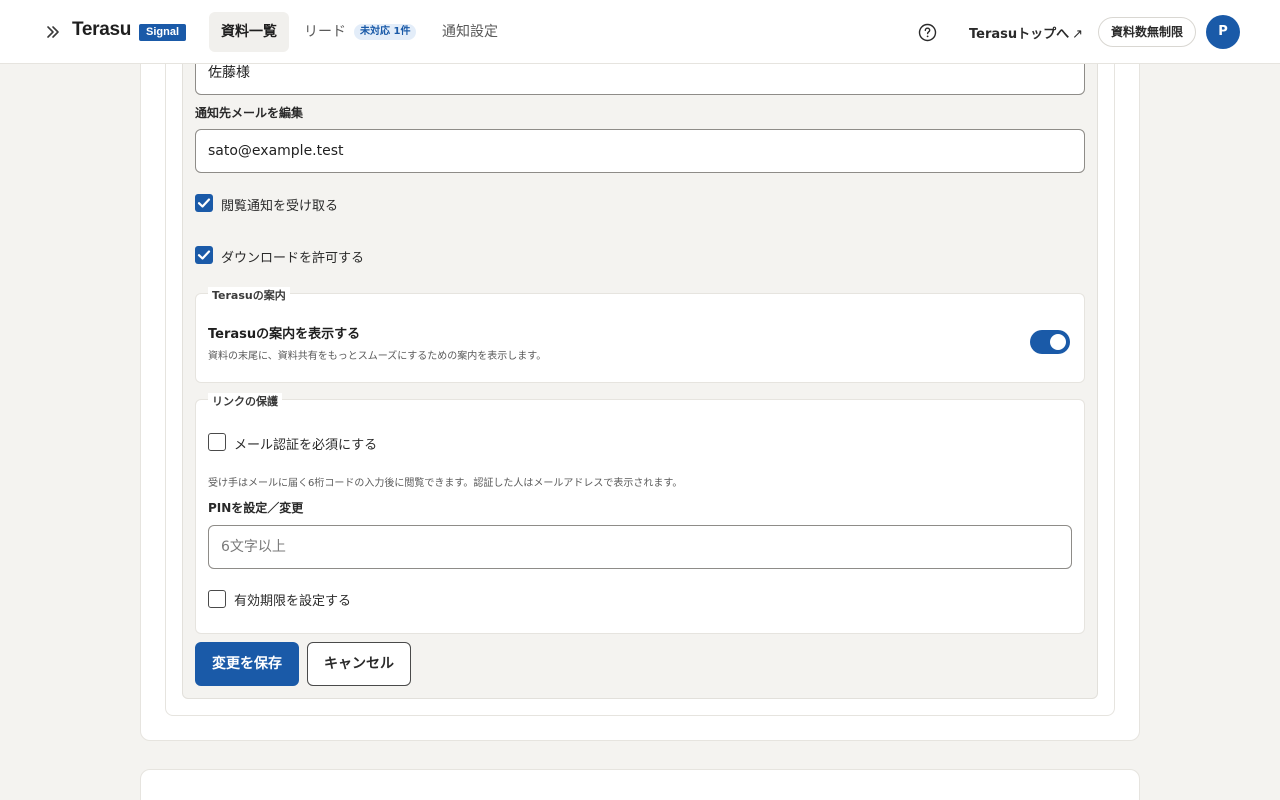 This screenshot has height=800, width=1280. Describe the element at coordinates (101, 30) in the screenshot. I see `brand-logo: Terasu` at that location.